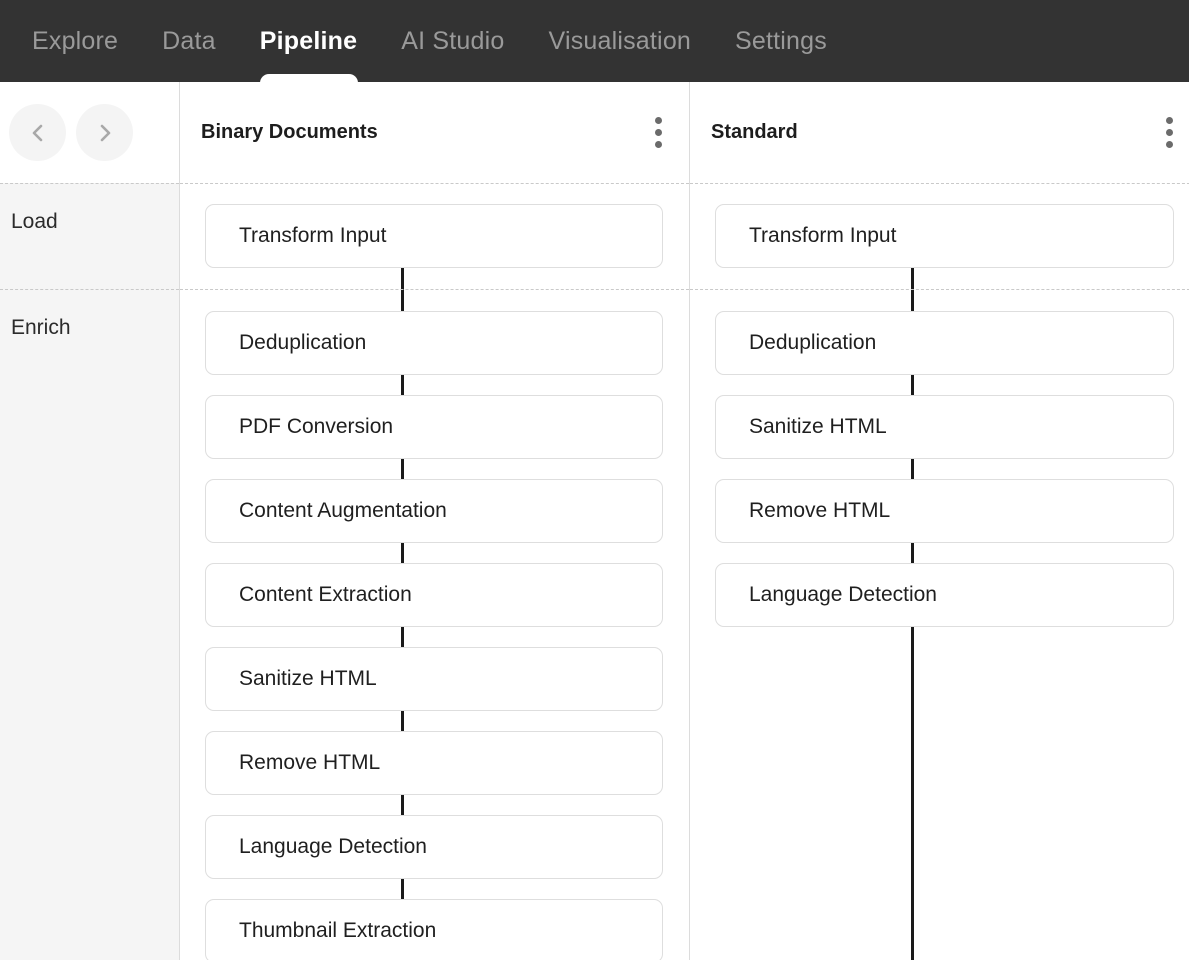 The width and height of the screenshot is (1189, 960). Describe the element at coordinates (434, 427) in the screenshot. I see `pipeline-node-card: PDF Conversion` at that location.